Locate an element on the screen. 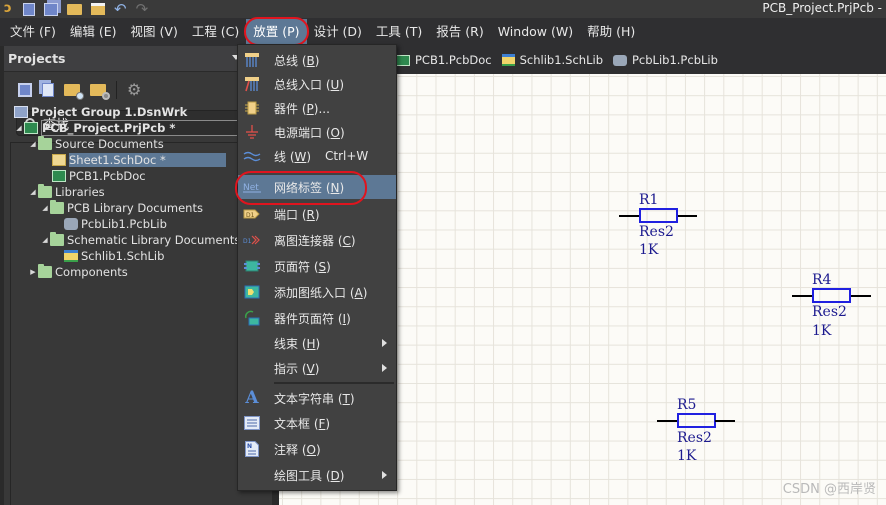  menu-view: 视图 (V) is located at coordinates (154, 32).